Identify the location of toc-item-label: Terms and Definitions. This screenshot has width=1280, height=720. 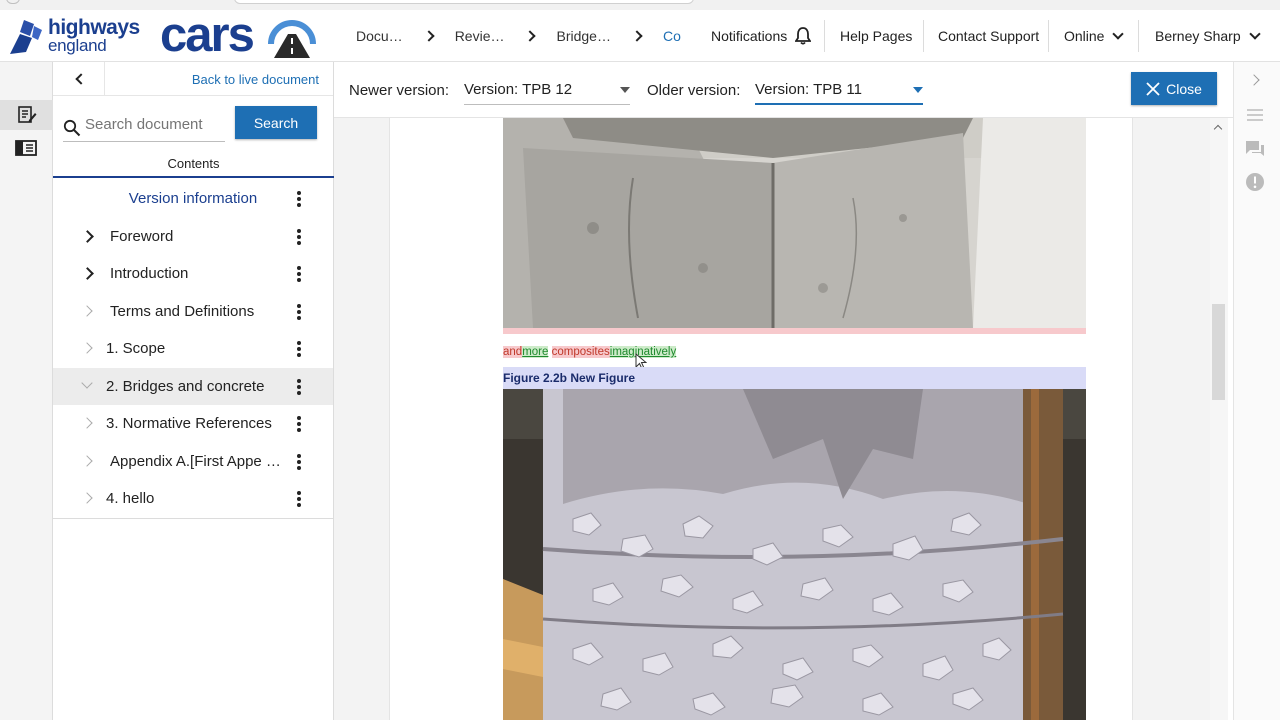
(182, 311).